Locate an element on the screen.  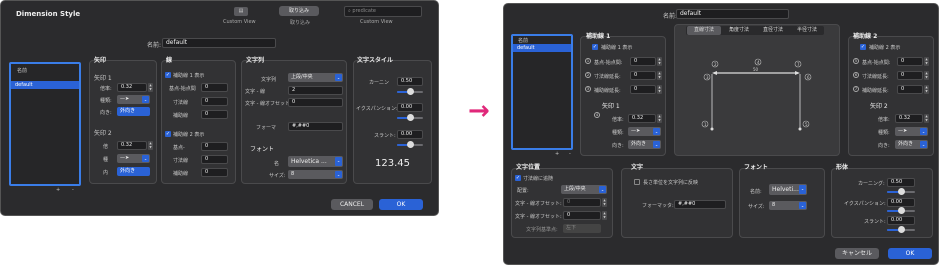
ext1-base-field: 0 is located at coordinates (643, 61).